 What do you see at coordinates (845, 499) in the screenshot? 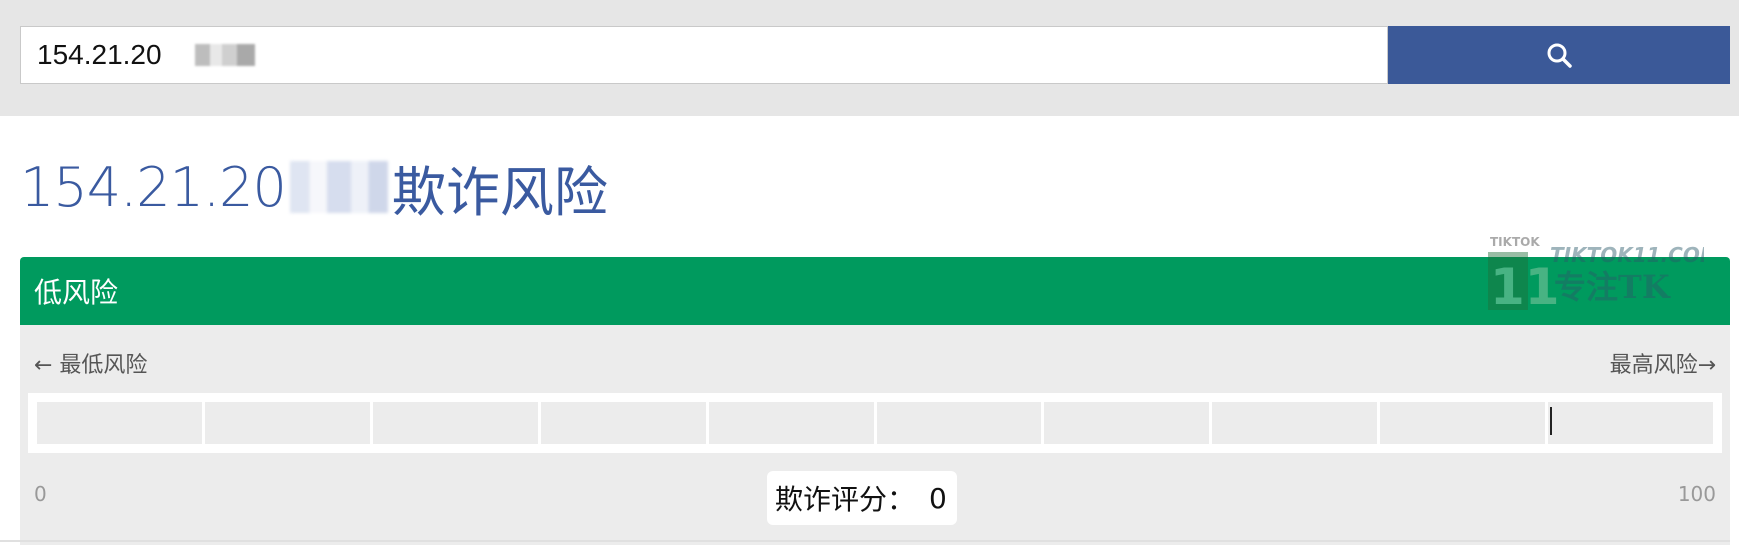
I see `fraud-score-label: 欺诈评分：` at bounding box center [845, 499].